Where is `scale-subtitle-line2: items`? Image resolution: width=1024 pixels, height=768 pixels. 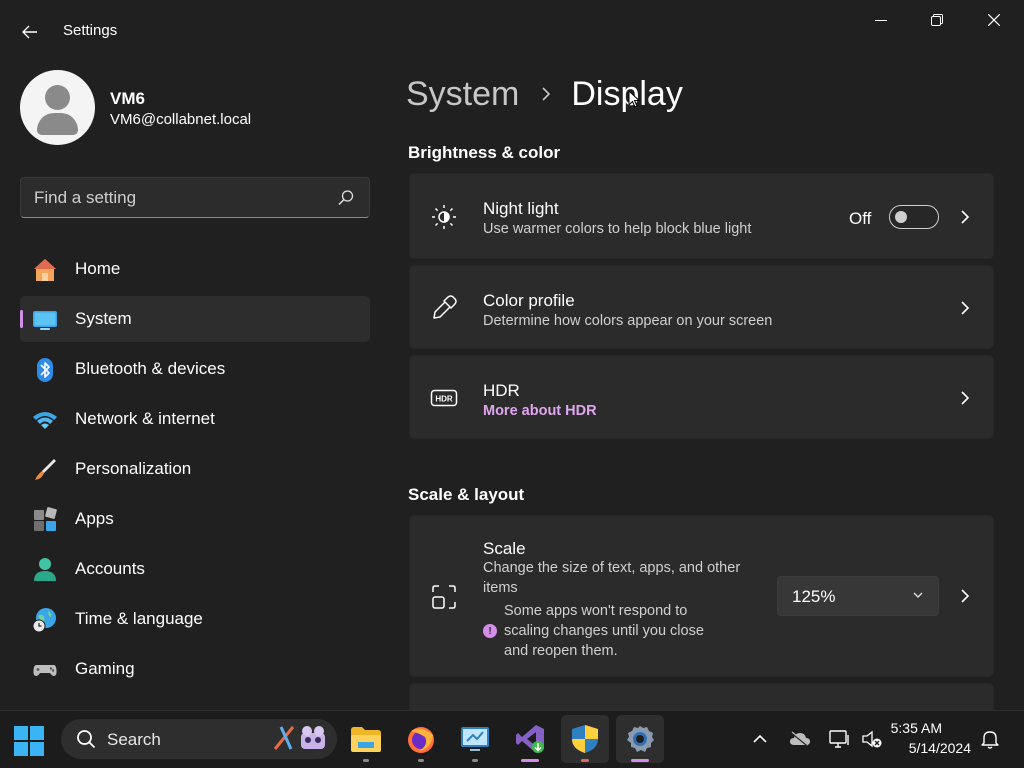
scale-subtitle-line2: items is located at coordinates (500, 588).